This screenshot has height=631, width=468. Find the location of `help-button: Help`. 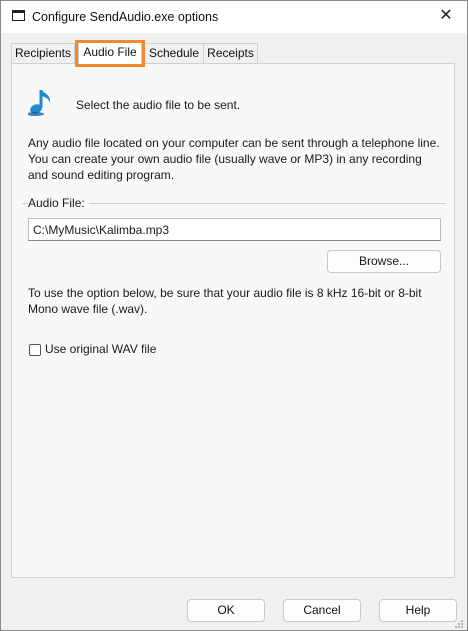

help-button: Help is located at coordinates (418, 610).